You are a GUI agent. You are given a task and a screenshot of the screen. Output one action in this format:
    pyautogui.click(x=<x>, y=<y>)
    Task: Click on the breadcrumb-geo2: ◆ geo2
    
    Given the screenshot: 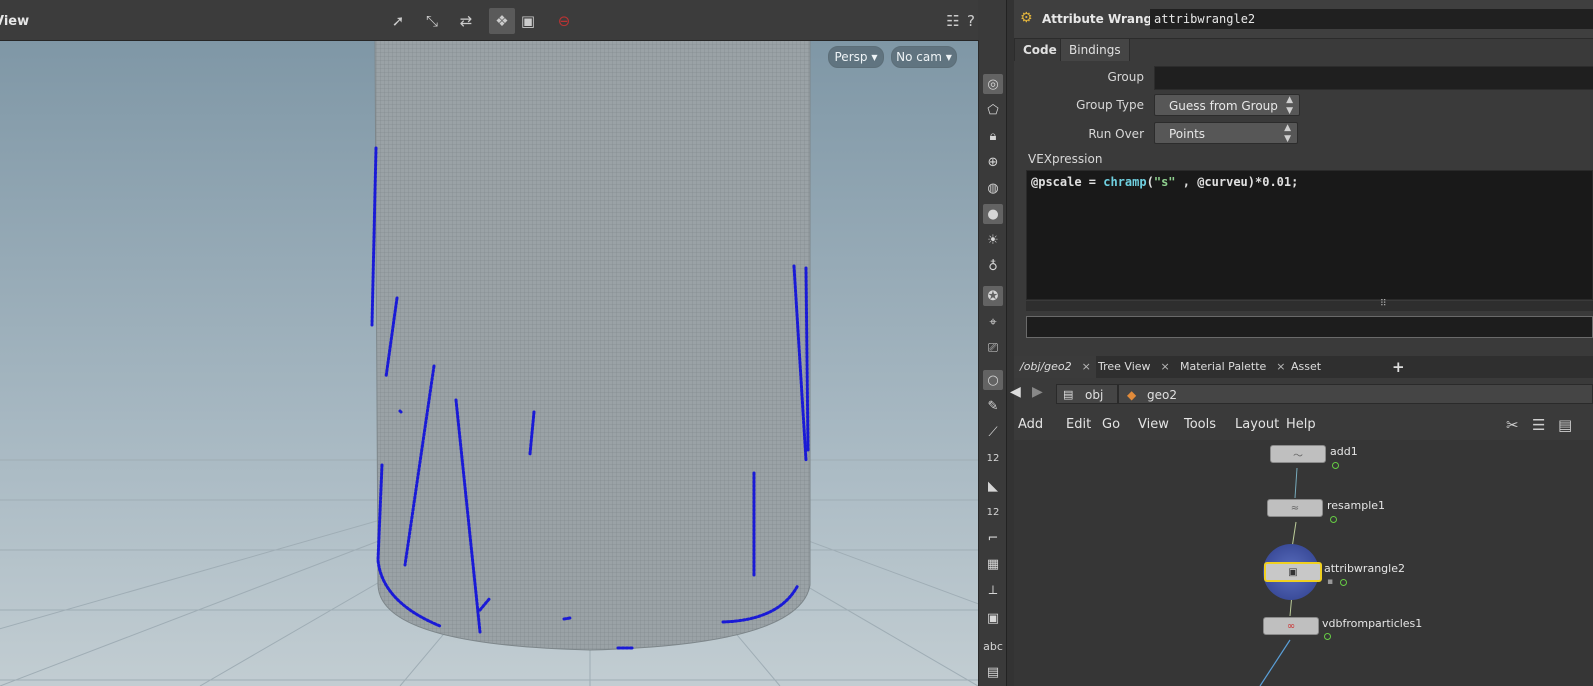 What is the action you would take?
    pyautogui.click(x=1355, y=394)
    